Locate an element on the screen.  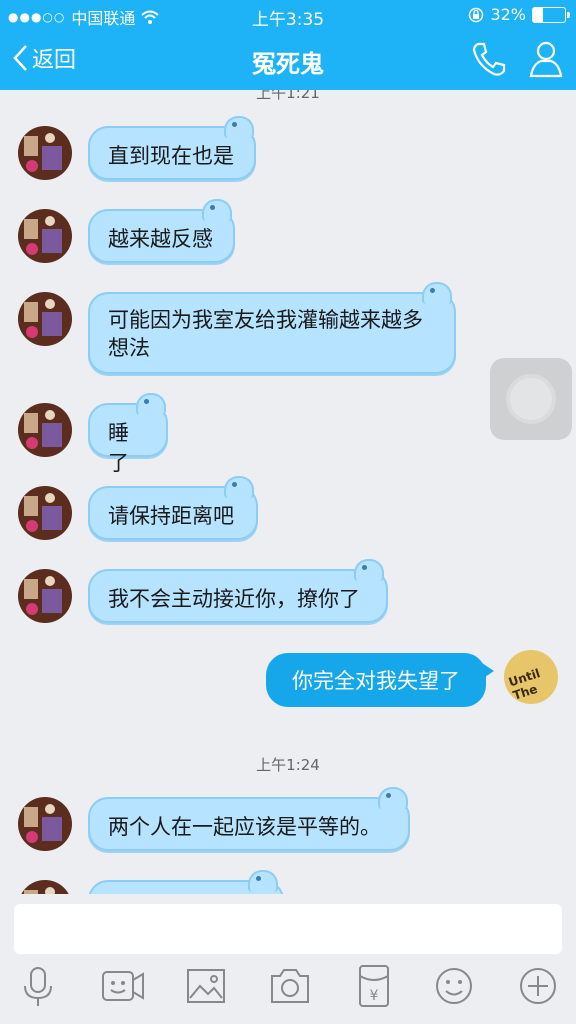
message-bubble-incoming: 请保持距离吧 is located at coordinates (173, 508).